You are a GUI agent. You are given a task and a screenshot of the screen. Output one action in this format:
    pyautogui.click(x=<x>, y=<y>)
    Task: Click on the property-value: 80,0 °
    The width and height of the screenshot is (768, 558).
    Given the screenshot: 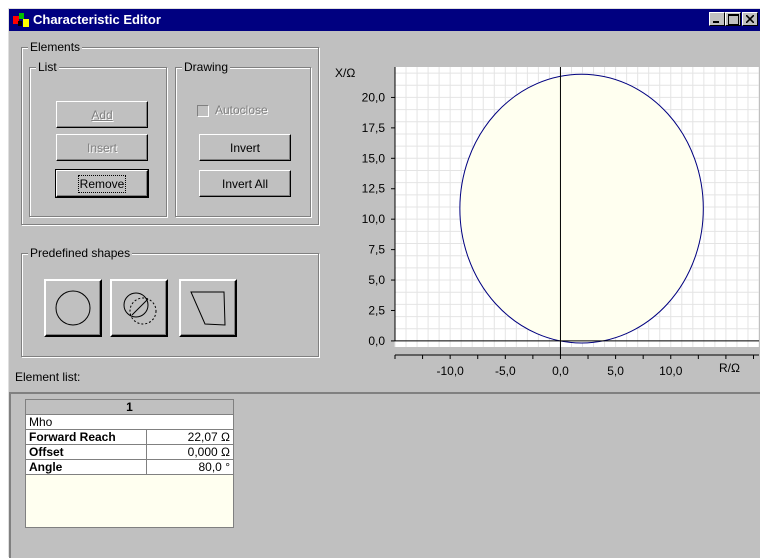 What is the action you would take?
    pyautogui.click(x=190, y=467)
    